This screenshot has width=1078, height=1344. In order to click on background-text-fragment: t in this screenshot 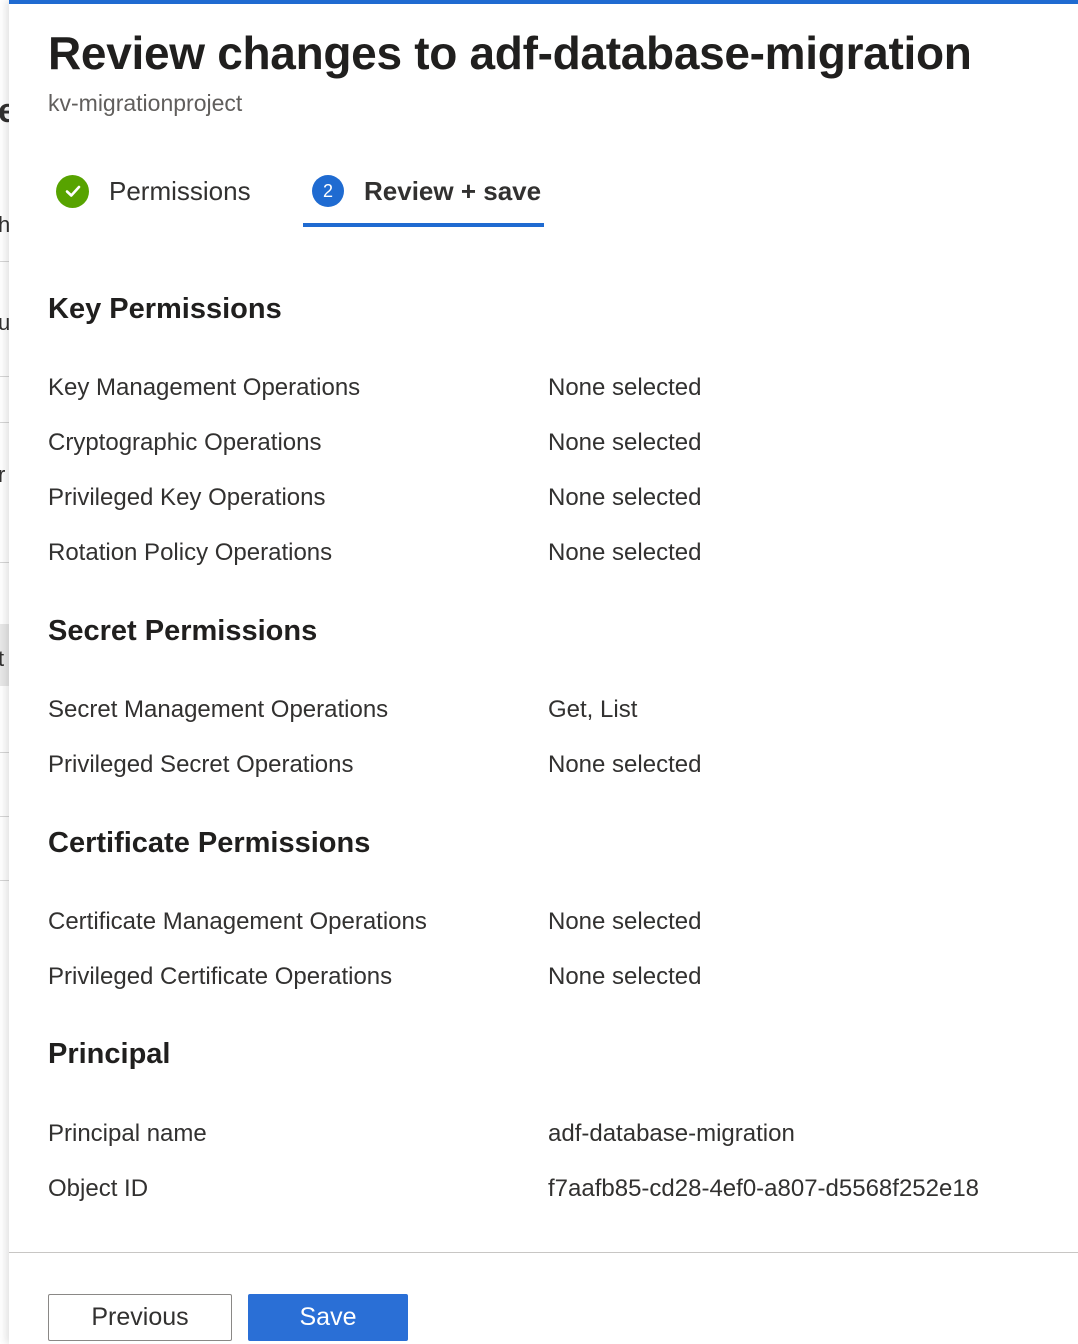, I will do `click(2, 658)`.